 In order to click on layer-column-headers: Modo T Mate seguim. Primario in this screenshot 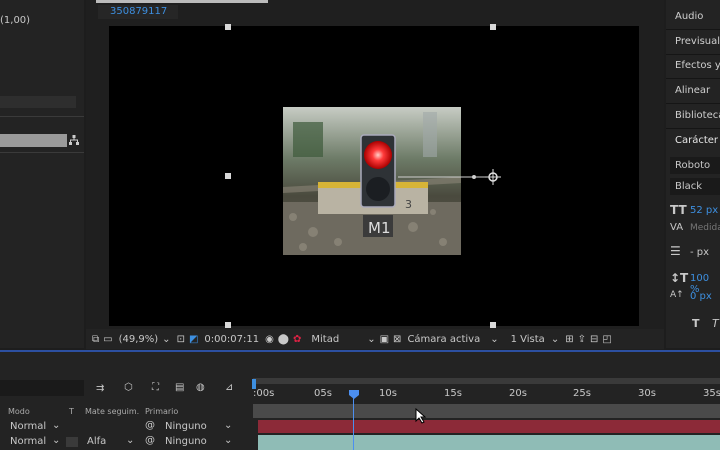, I will do `click(126, 411)`.